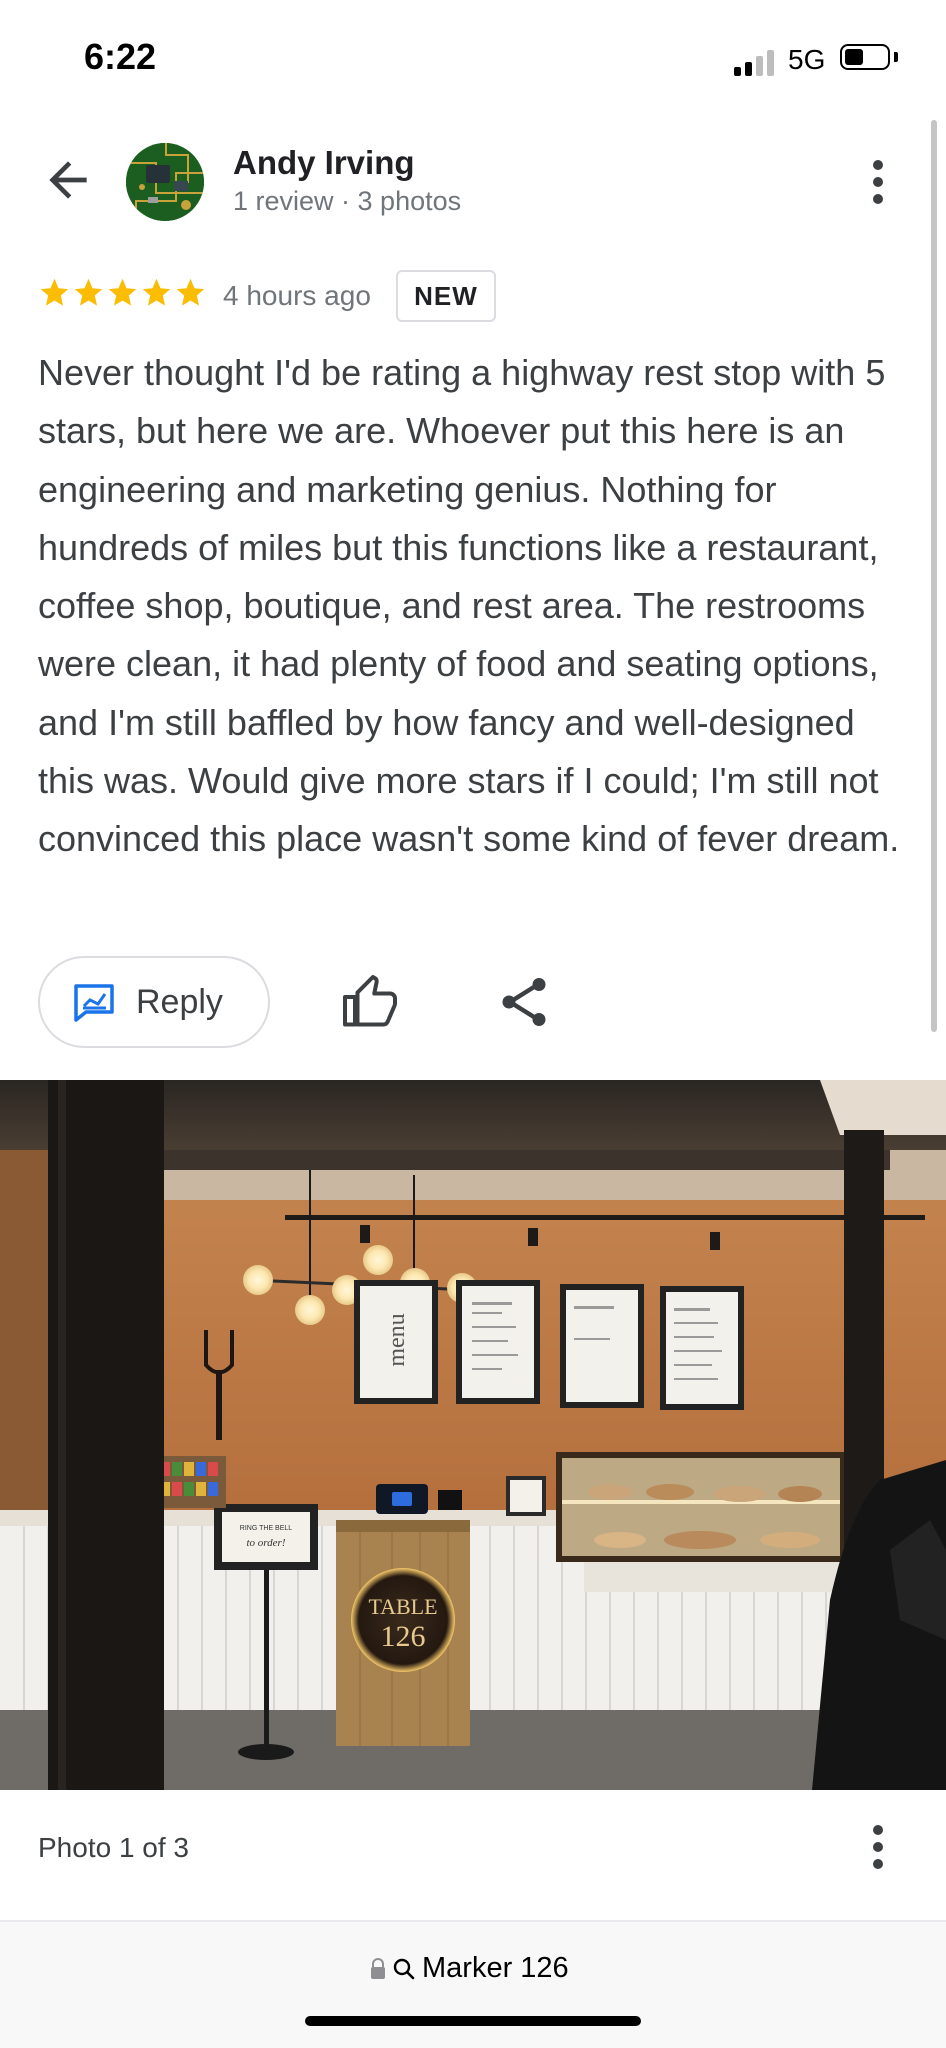 Image resolution: width=946 pixels, height=2048 pixels. What do you see at coordinates (265, 1543) in the screenshot?
I see `svg-text: to order!` at bounding box center [265, 1543].